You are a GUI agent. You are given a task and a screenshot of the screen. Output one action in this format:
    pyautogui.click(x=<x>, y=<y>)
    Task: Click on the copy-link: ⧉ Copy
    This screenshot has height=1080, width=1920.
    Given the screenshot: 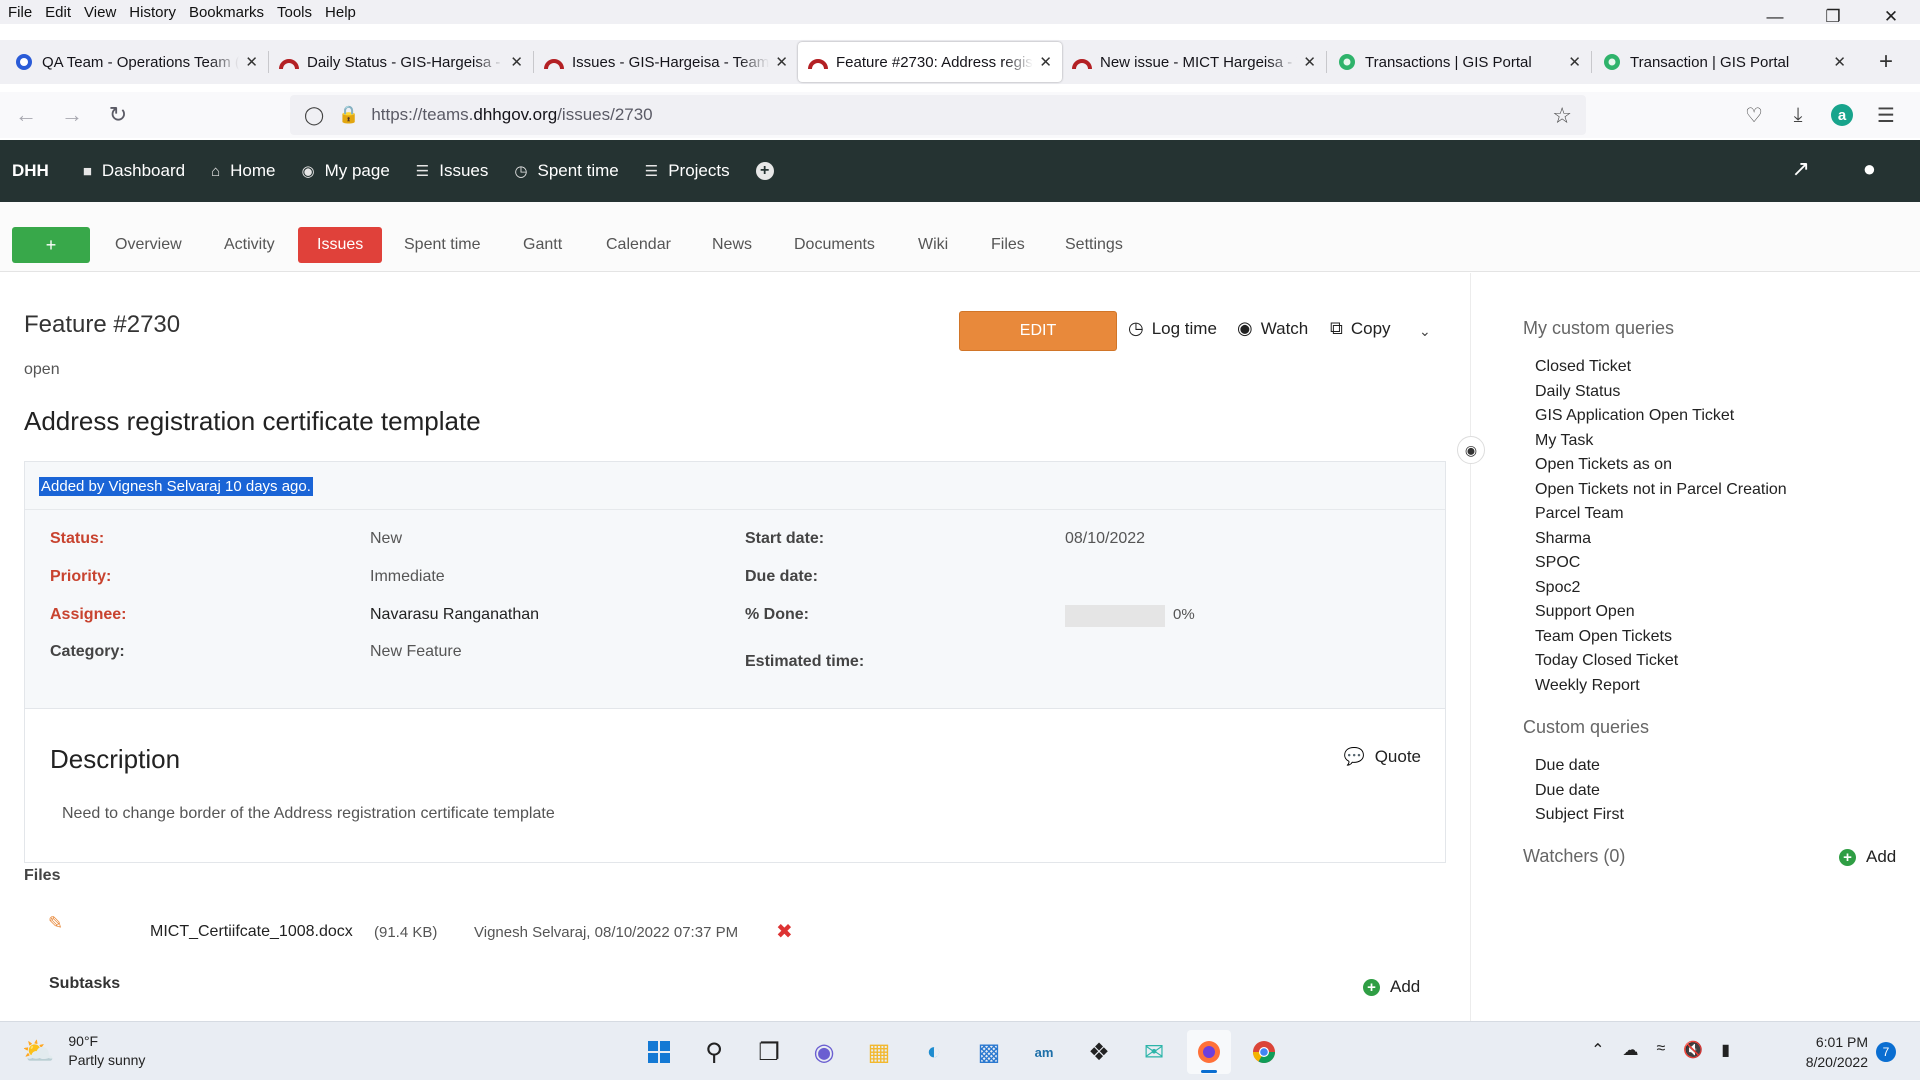 What is the action you would take?
    pyautogui.click(x=1360, y=328)
    